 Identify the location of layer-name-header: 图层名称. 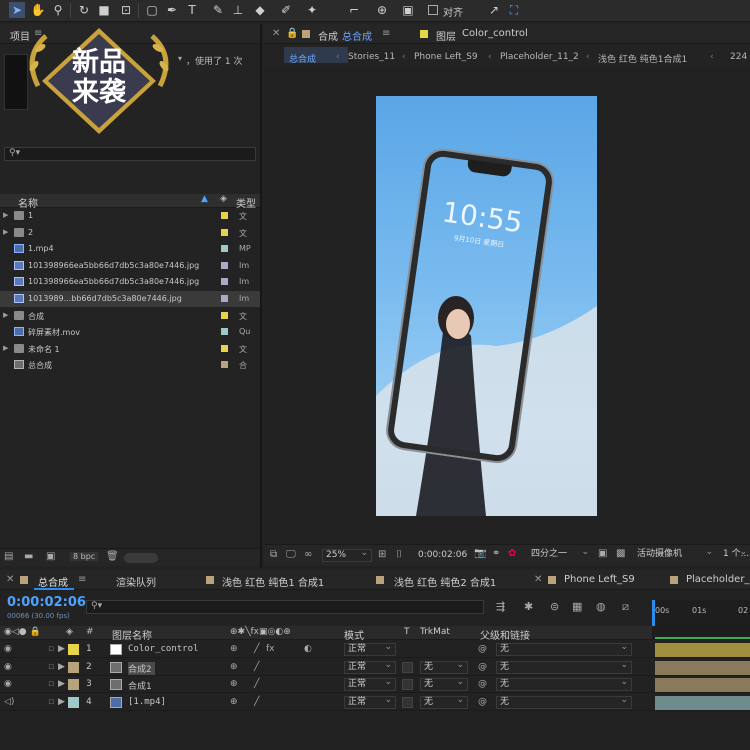
(132, 634).